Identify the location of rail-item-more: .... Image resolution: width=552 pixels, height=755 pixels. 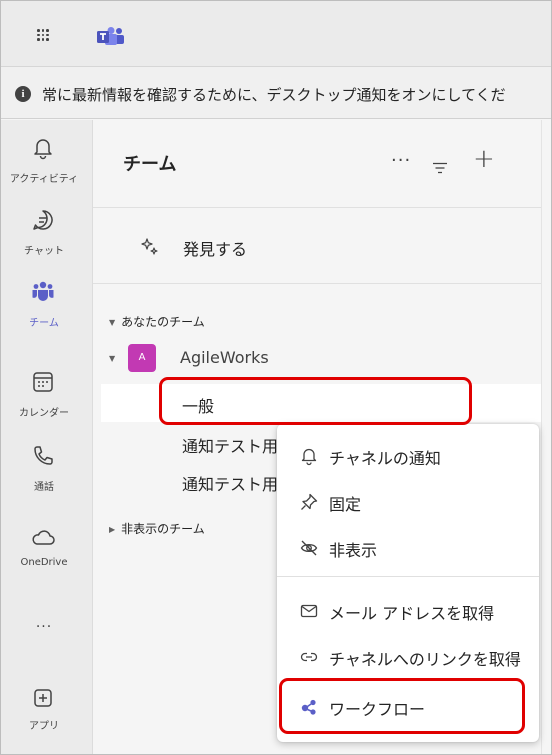
(47, 650).